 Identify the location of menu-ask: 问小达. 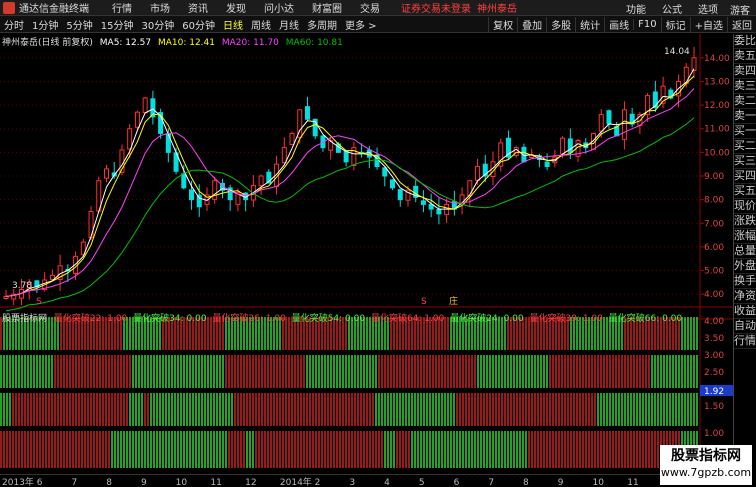
(279, 7).